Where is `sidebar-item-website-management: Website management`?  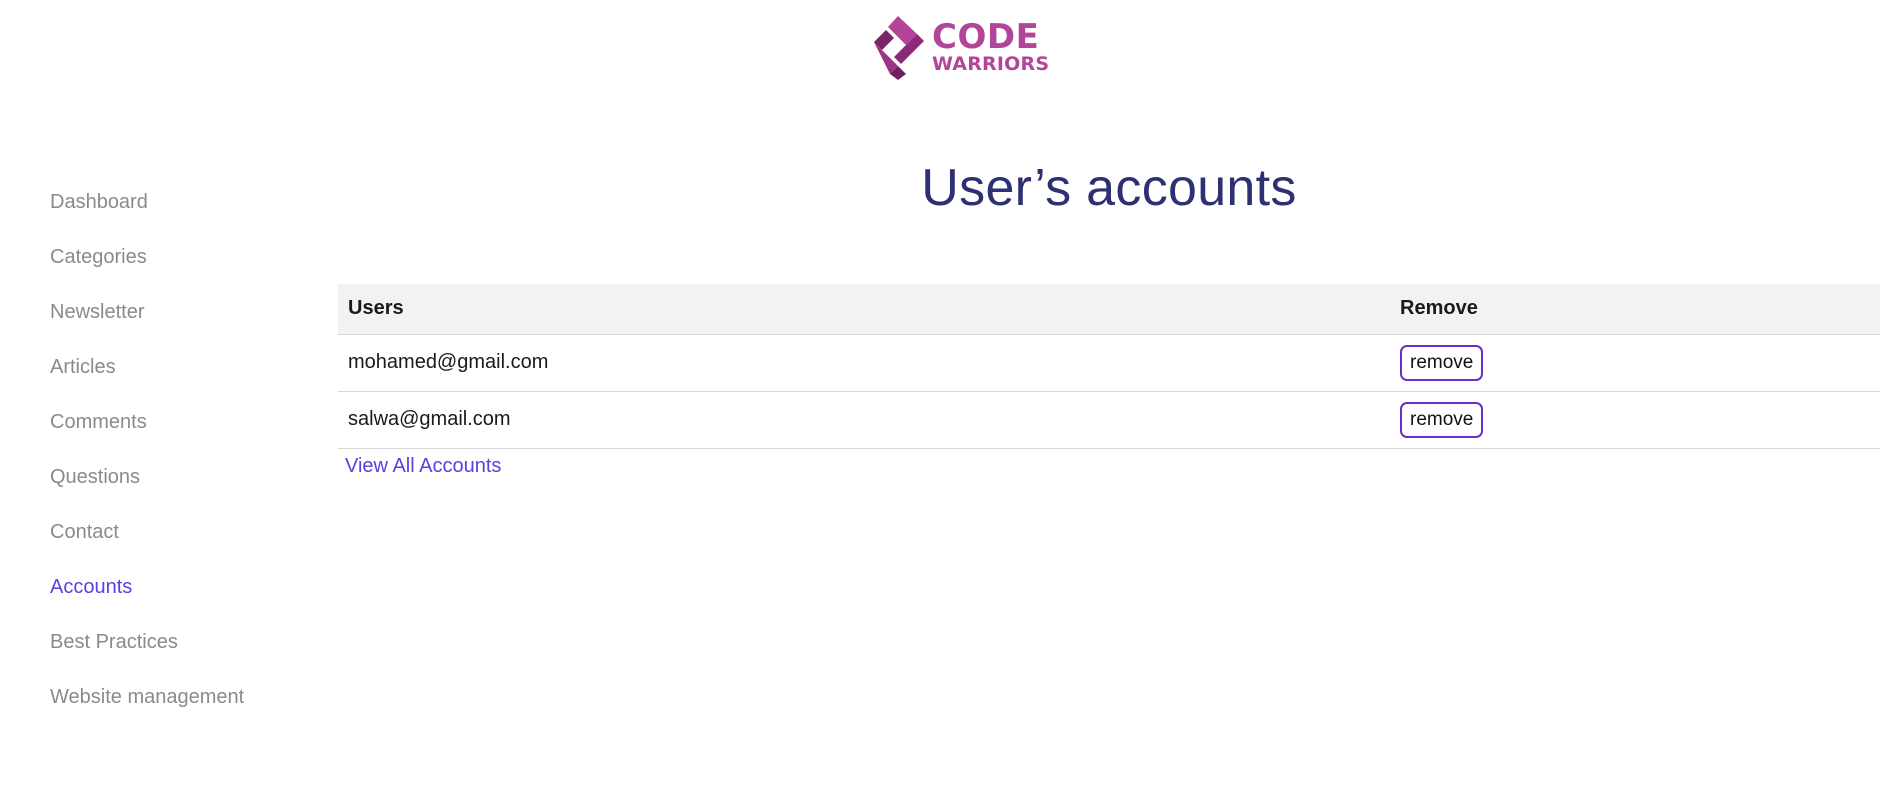 sidebar-item-website-management: Website management is located at coordinates (180, 704).